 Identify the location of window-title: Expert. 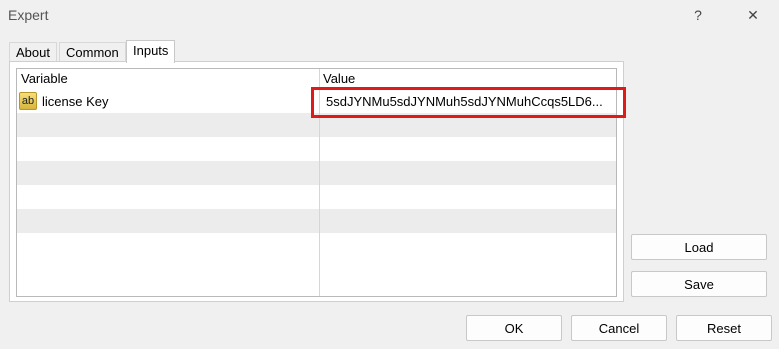
(28, 15).